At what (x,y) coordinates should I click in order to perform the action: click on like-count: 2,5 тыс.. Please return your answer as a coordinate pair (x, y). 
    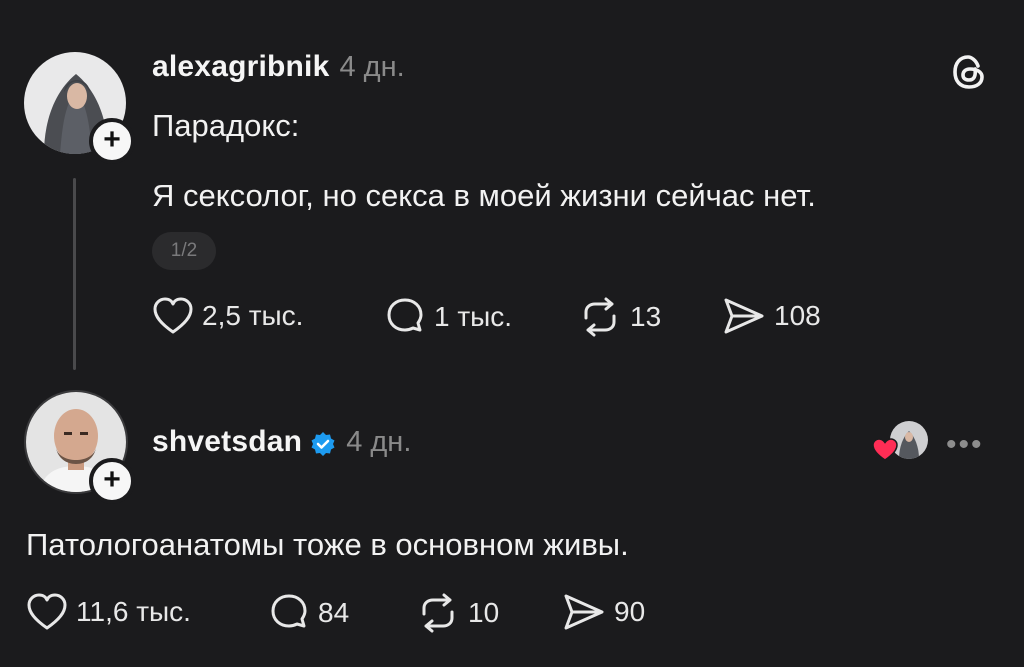
    Looking at the image, I should click on (253, 315).